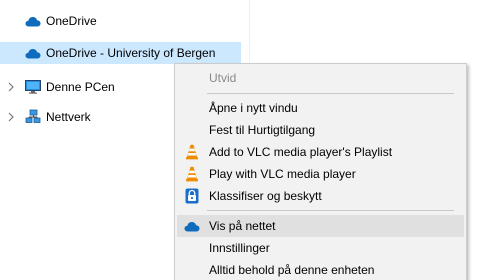 Image resolution: width=501 pixels, height=280 pixels. I want to click on menu-item-pin-quick-access: Fest til Hurtigtilgang, so click(320, 130).